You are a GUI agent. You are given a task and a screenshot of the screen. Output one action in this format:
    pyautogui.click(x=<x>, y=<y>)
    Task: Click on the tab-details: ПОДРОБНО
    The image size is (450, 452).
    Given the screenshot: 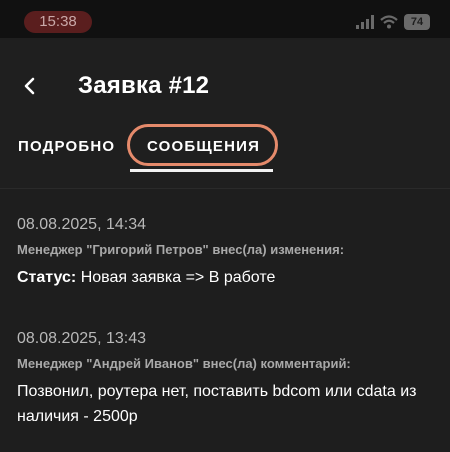 What is the action you would take?
    pyautogui.click(x=66, y=146)
    